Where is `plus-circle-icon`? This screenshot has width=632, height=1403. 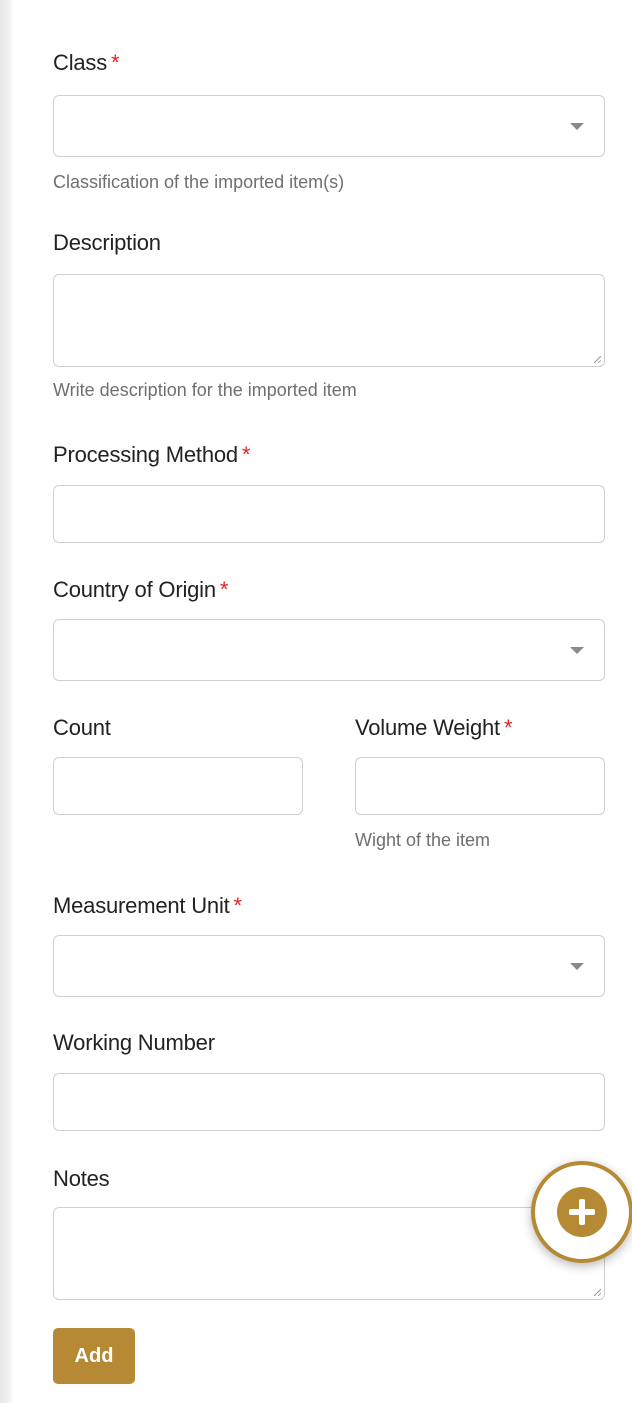 plus-circle-icon is located at coordinates (582, 1212).